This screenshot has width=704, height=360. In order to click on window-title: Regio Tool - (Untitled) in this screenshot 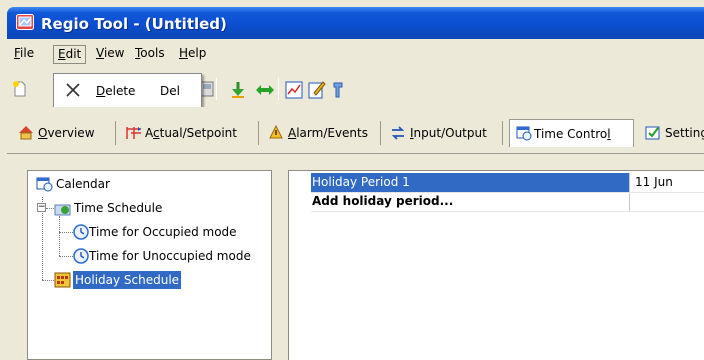, I will do `click(134, 24)`.